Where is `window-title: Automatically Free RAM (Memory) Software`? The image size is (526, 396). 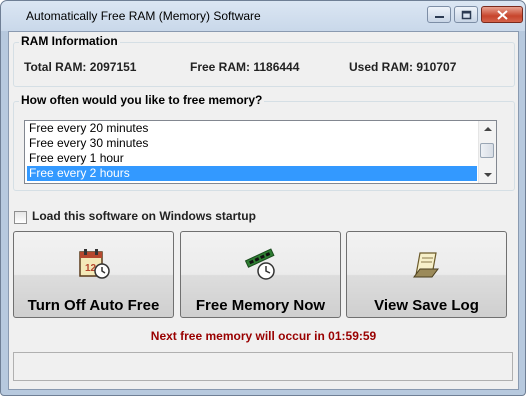 window-title: Automatically Free RAM (Memory) Software is located at coordinates (143, 16).